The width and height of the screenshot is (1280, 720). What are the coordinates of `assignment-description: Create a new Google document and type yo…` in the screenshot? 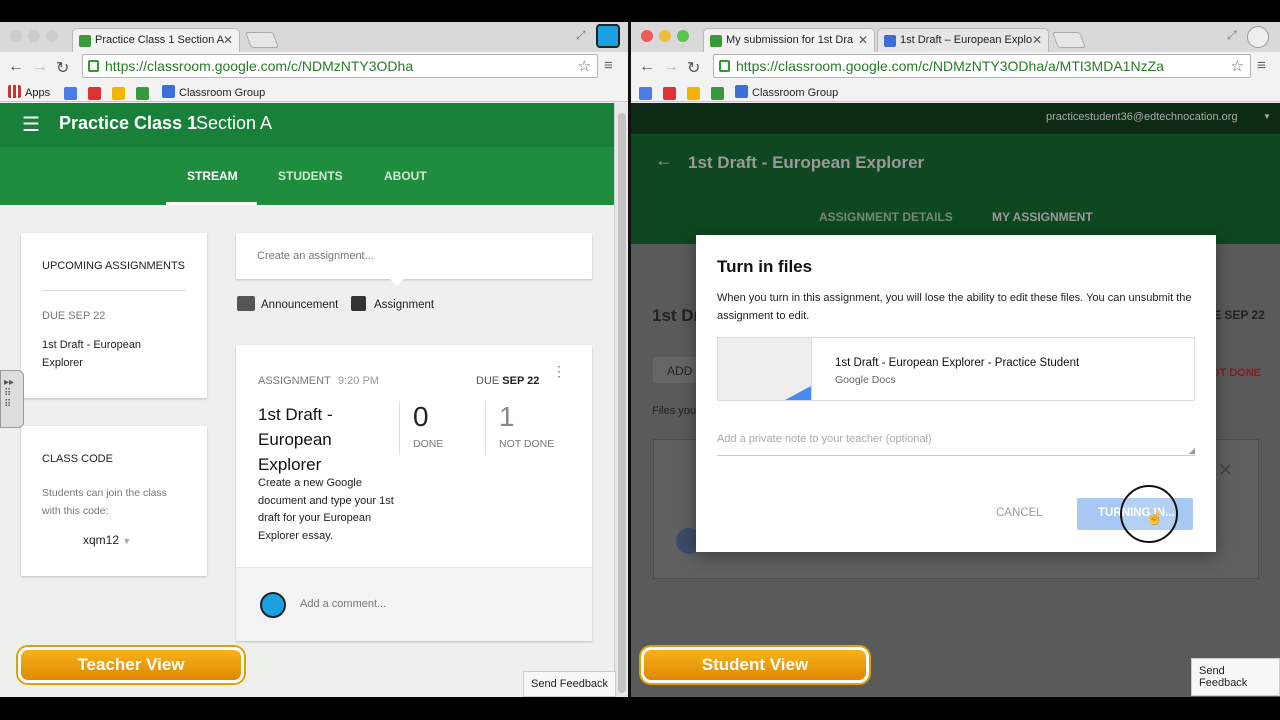 It's located at (326, 509).